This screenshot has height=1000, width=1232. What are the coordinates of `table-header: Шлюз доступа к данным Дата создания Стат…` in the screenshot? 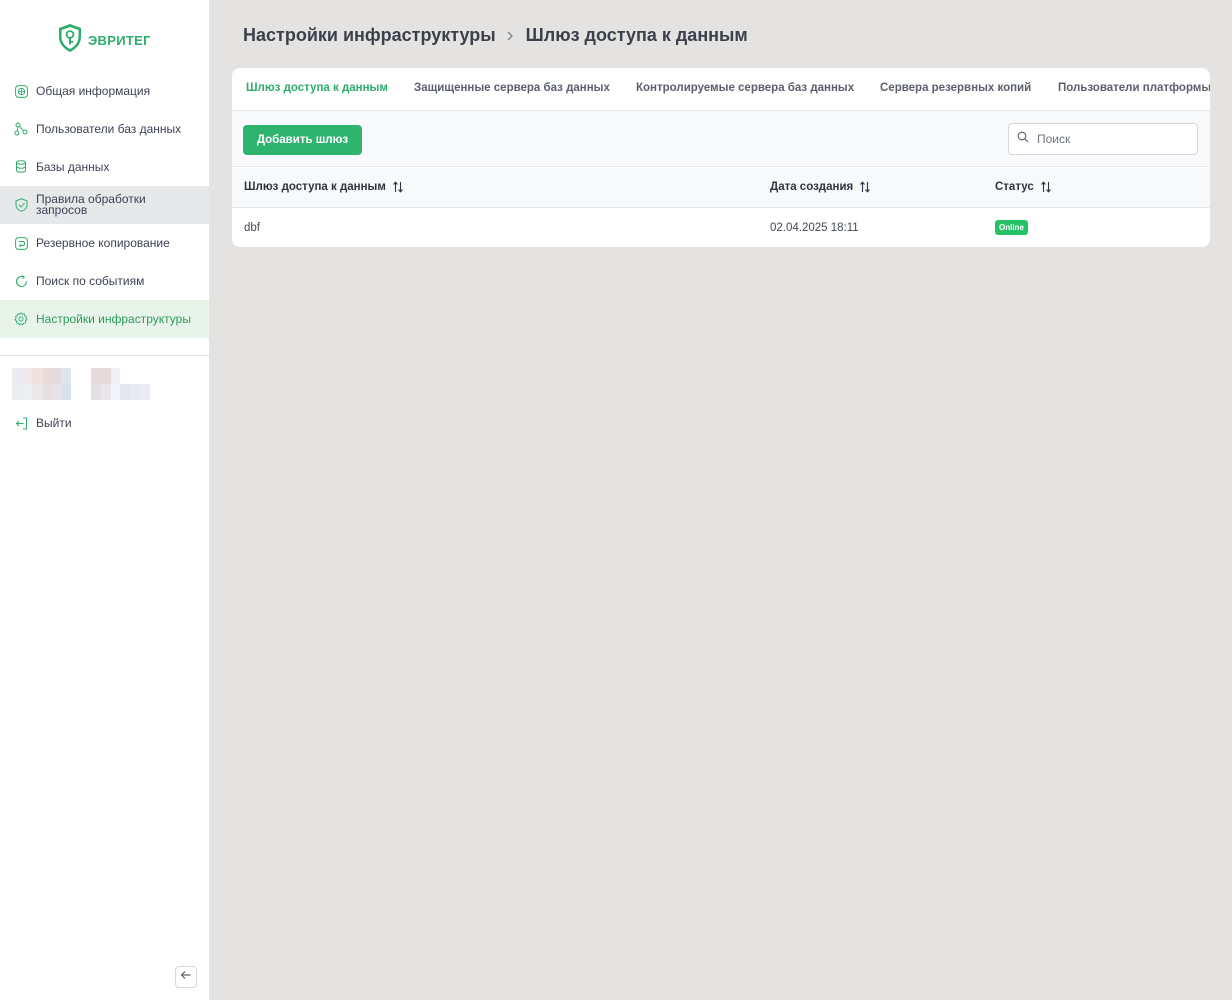 It's located at (721, 188).